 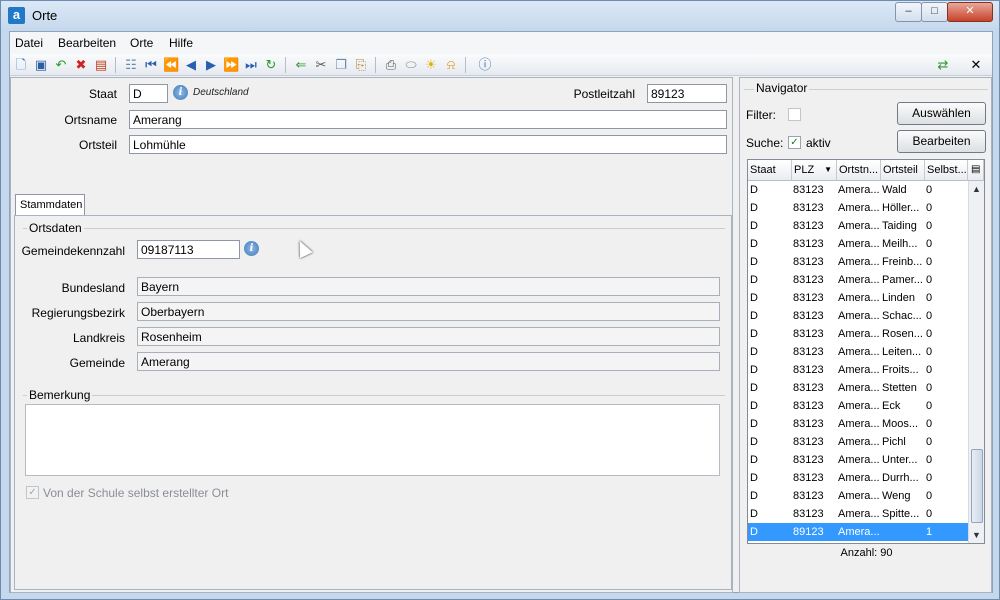 What do you see at coordinates (770, 170) in the screenshot?
I see `column-header-staat: Staat` at bounding box center [770, 170].